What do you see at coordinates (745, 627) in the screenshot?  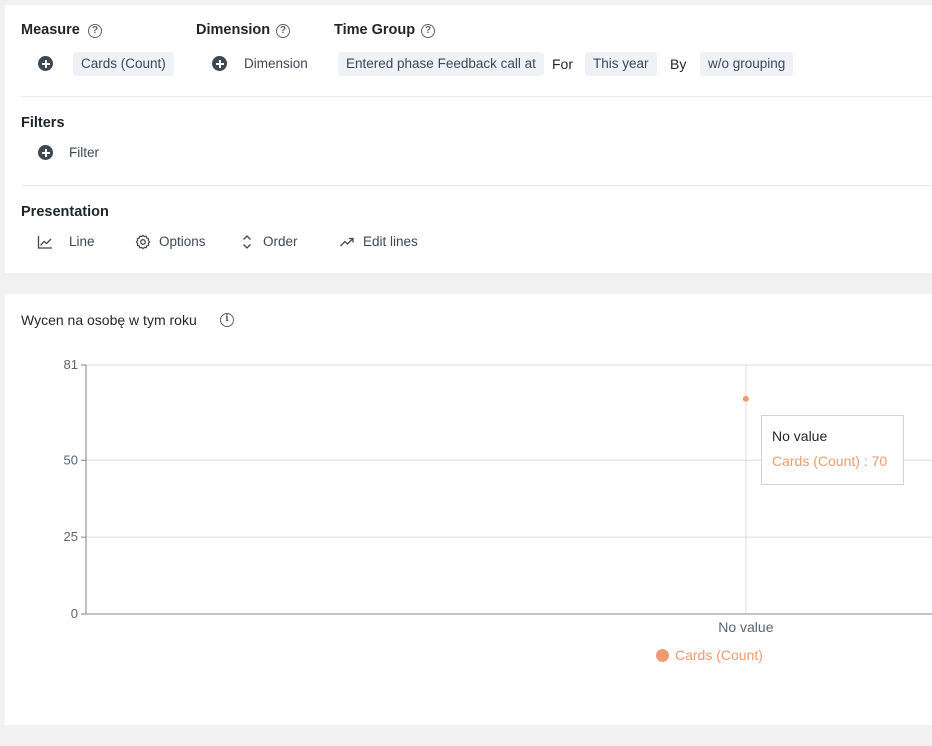 I see `x-tick-label: No value` at bounding box center [745, 627].